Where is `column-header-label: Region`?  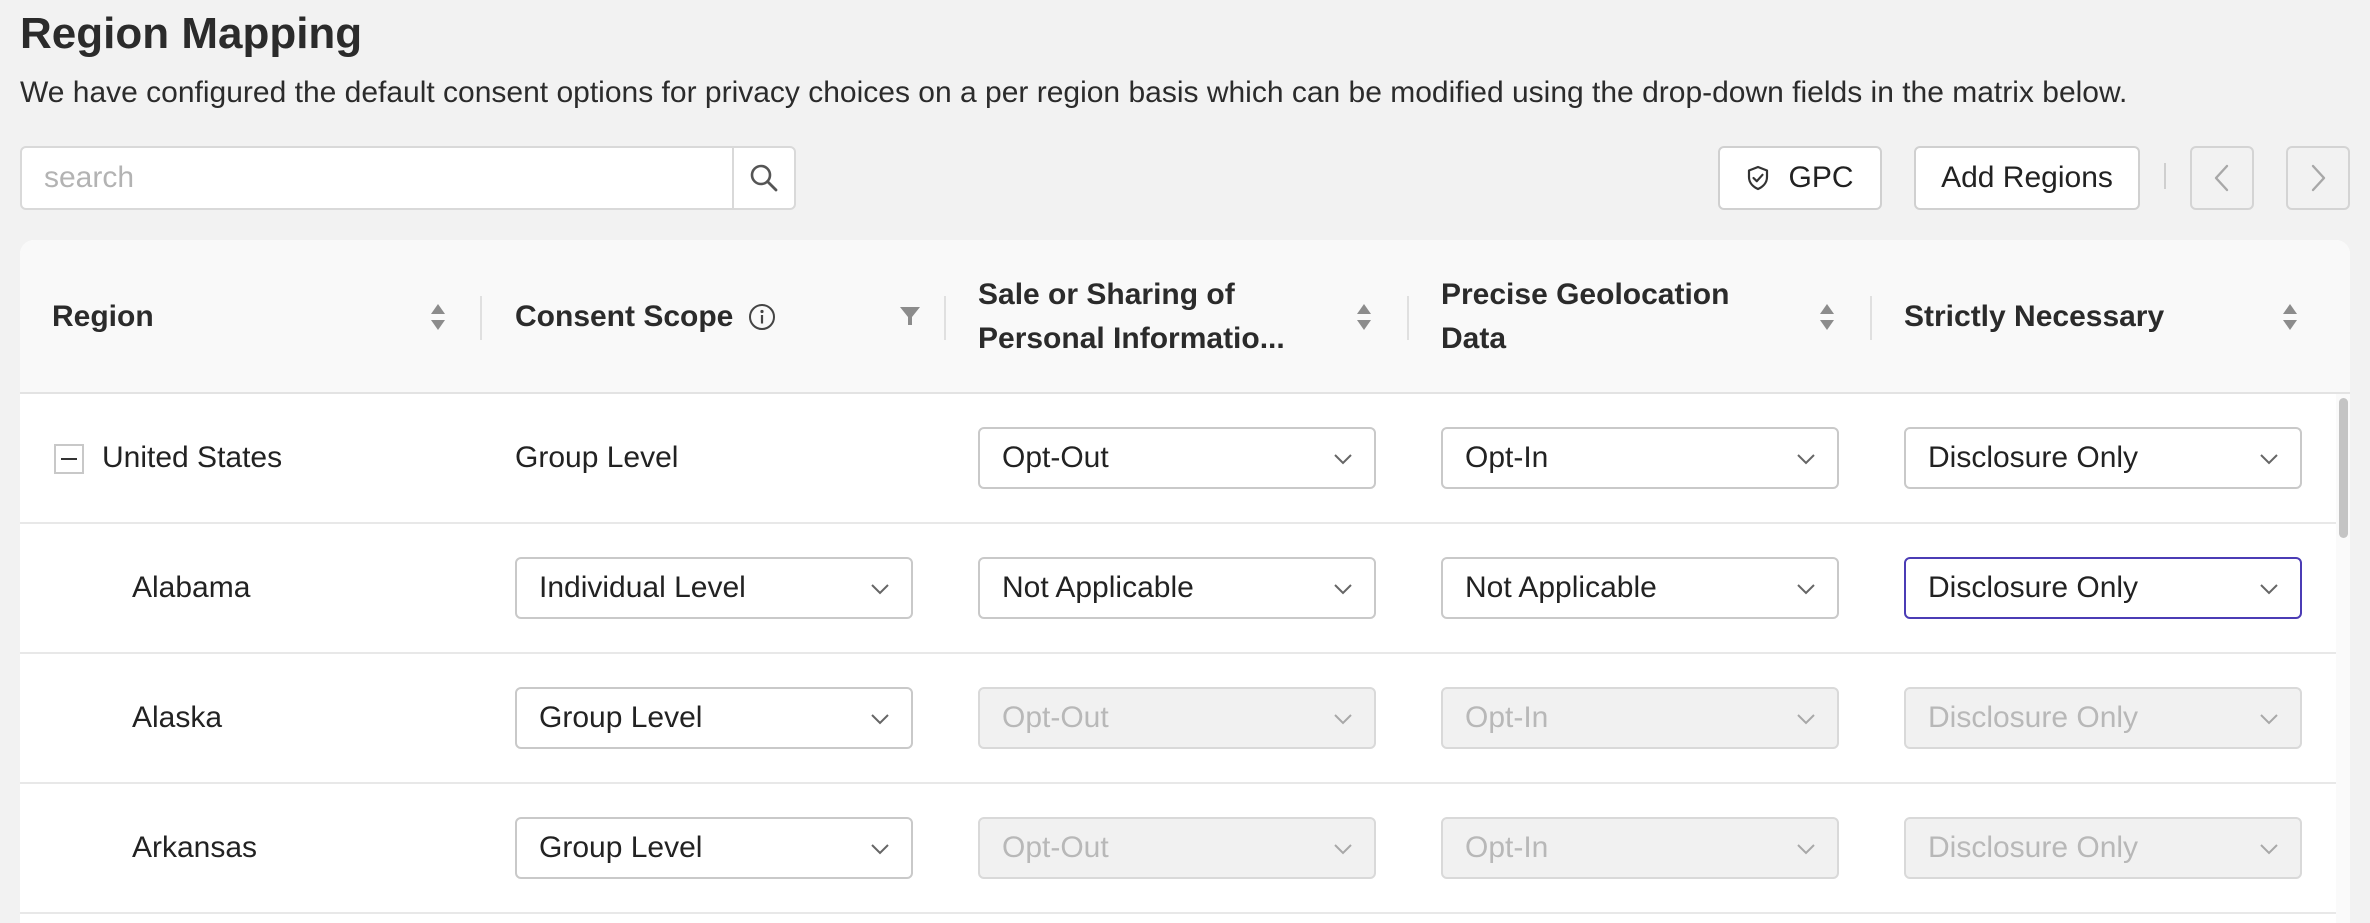
column-header-label: Region is located at coordinates (103, 316).